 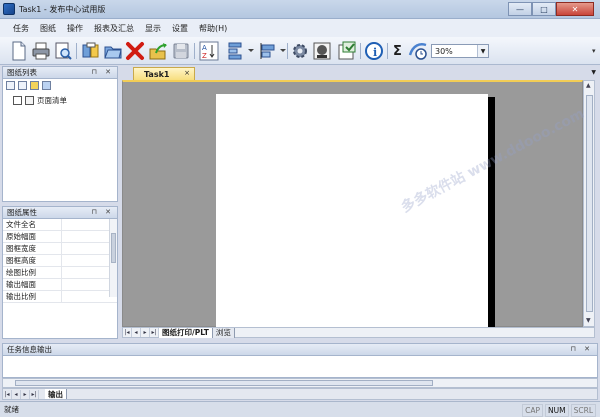 I want to click on output-title: 任务信息输出, so click(x=29, y=349).